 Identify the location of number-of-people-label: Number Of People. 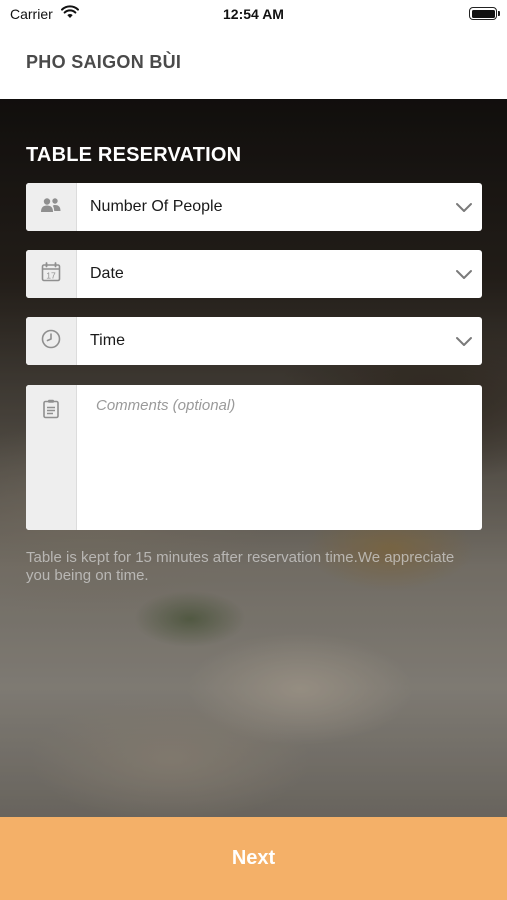
(156, 206).